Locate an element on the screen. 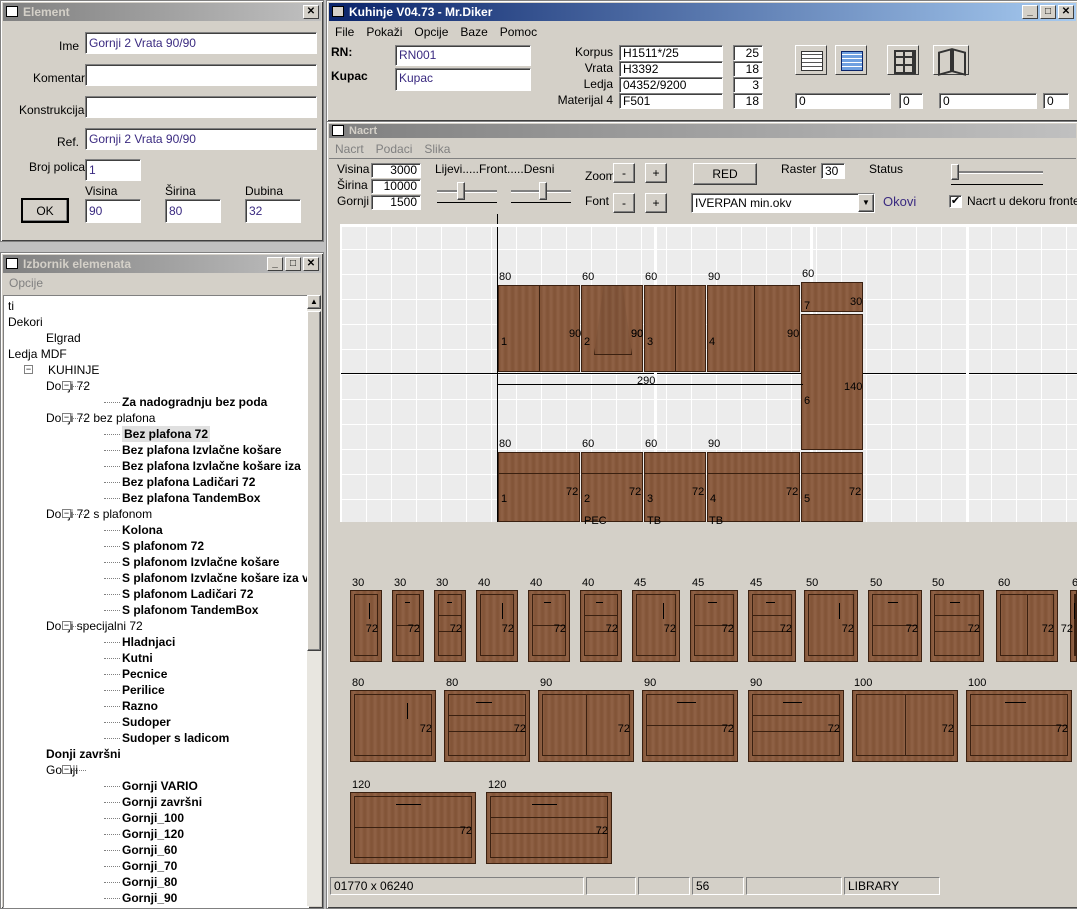  status-slider is located at coordinates (997, 174).